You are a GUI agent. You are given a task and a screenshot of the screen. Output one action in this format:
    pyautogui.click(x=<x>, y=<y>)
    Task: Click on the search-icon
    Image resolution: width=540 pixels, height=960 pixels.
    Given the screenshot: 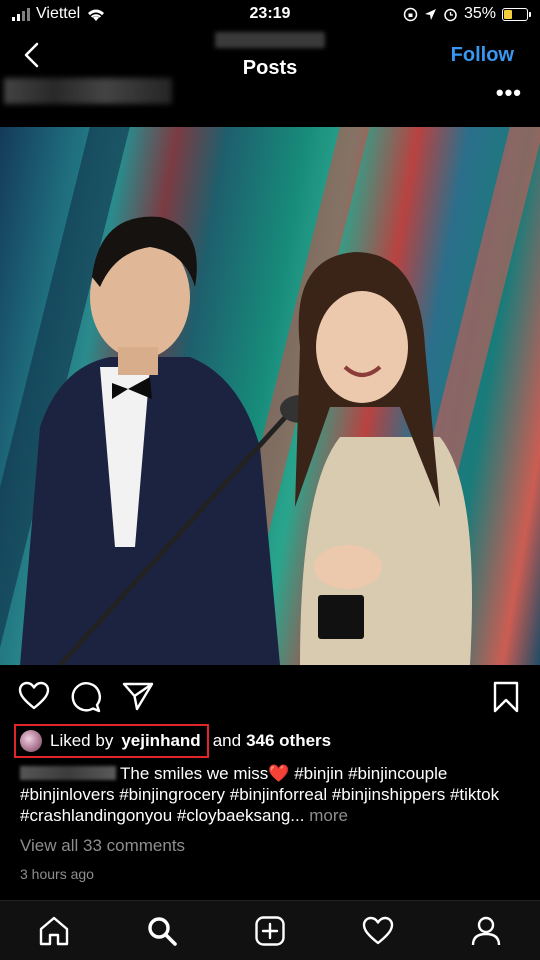 What is the action you would take?
    pyautogui.click(x=162, y=931)
    